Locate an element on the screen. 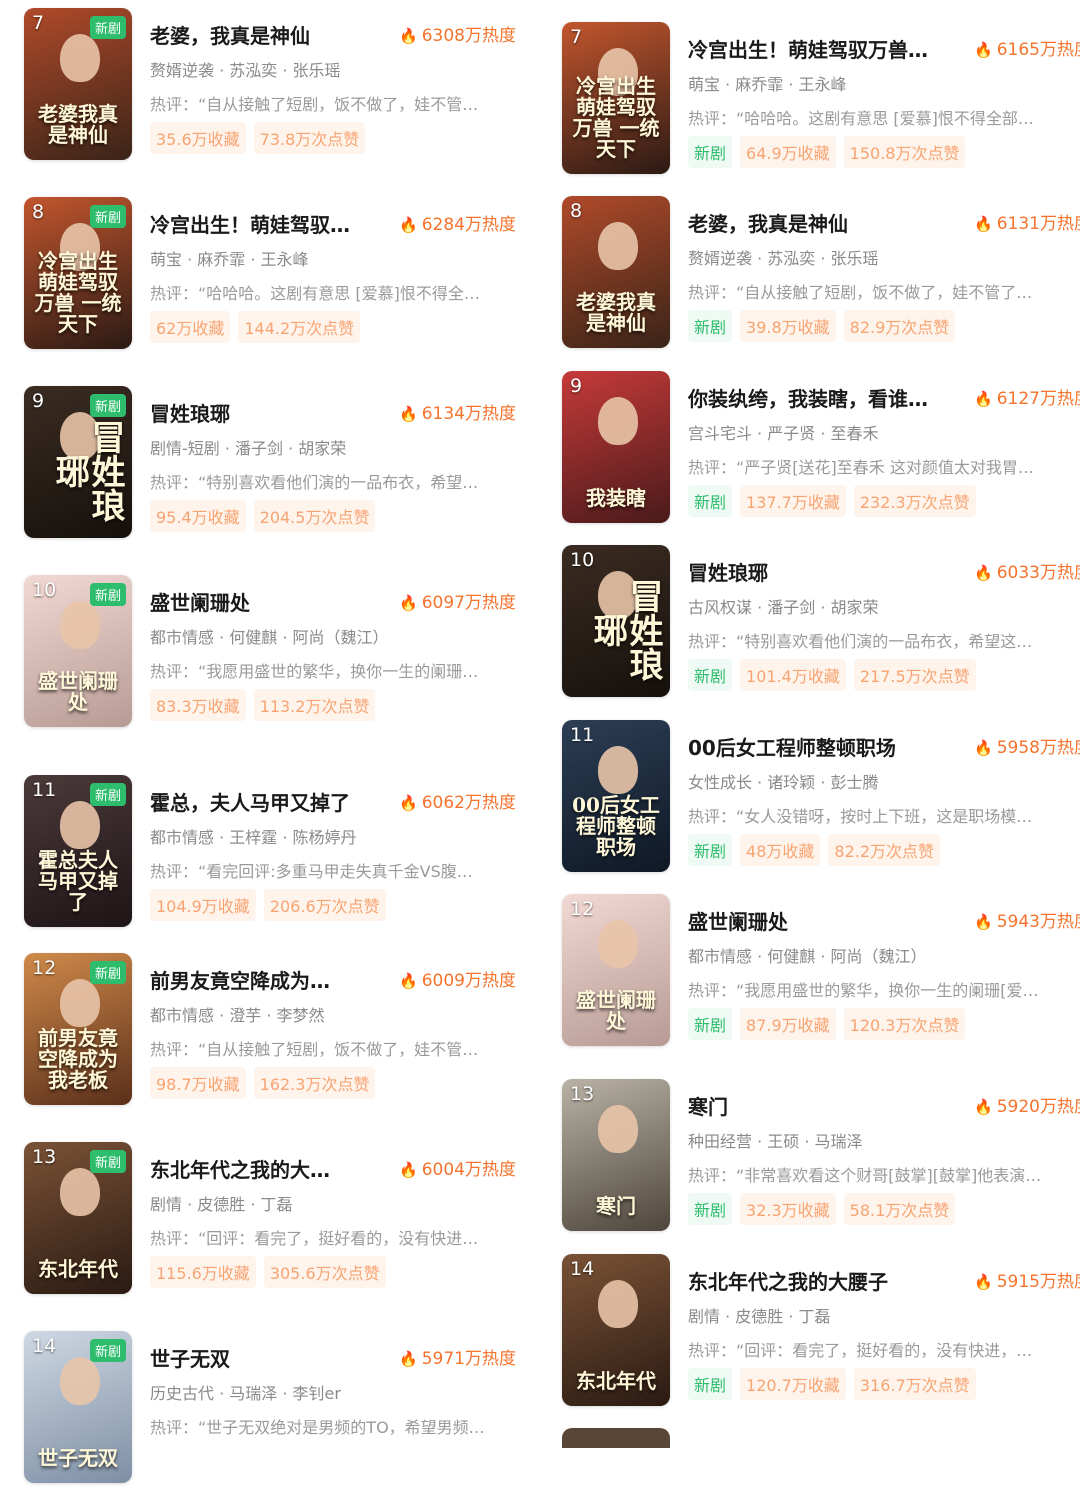  heat-value: 5920万热度 is located at coordinates (1038, 1107).